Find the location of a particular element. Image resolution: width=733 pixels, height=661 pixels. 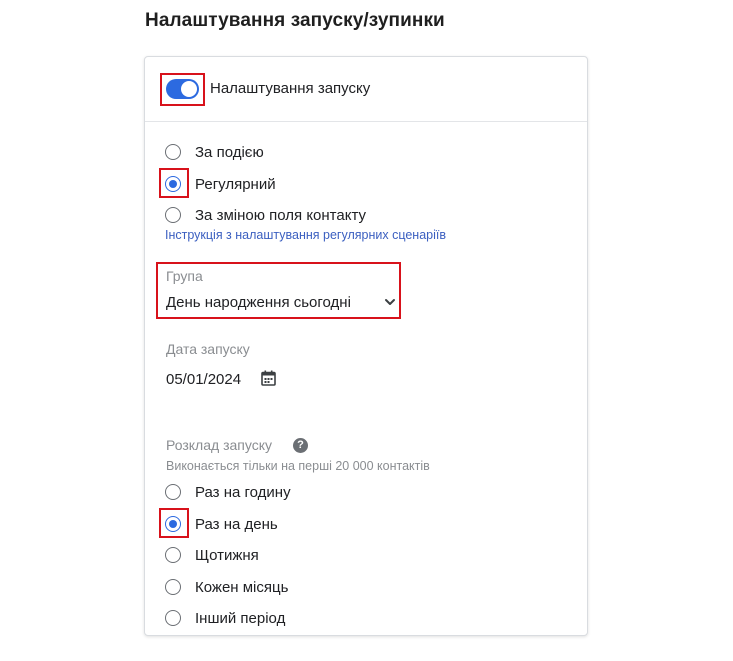

radio-label: Раз на день is located at coordinates (236, 524).